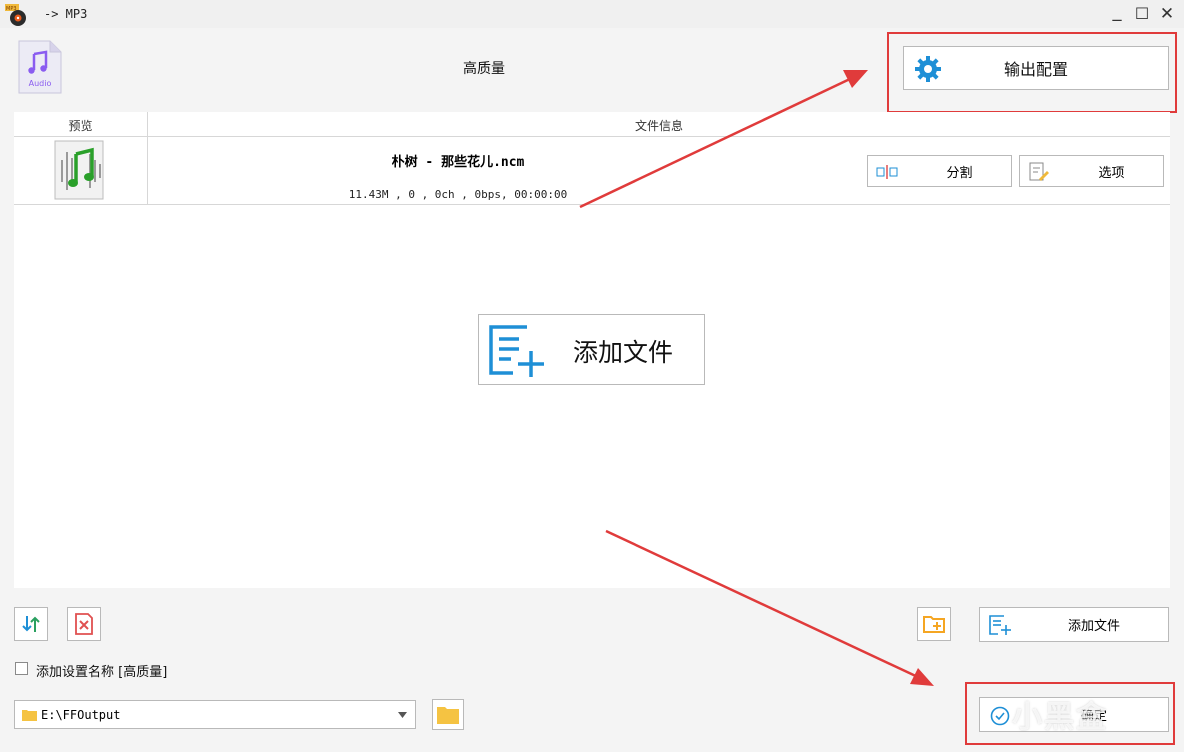 The image size is (1184, 752). Describe the element at coordinates (939, 171) in the screenshot. I see `split-button: 分割` at that location.